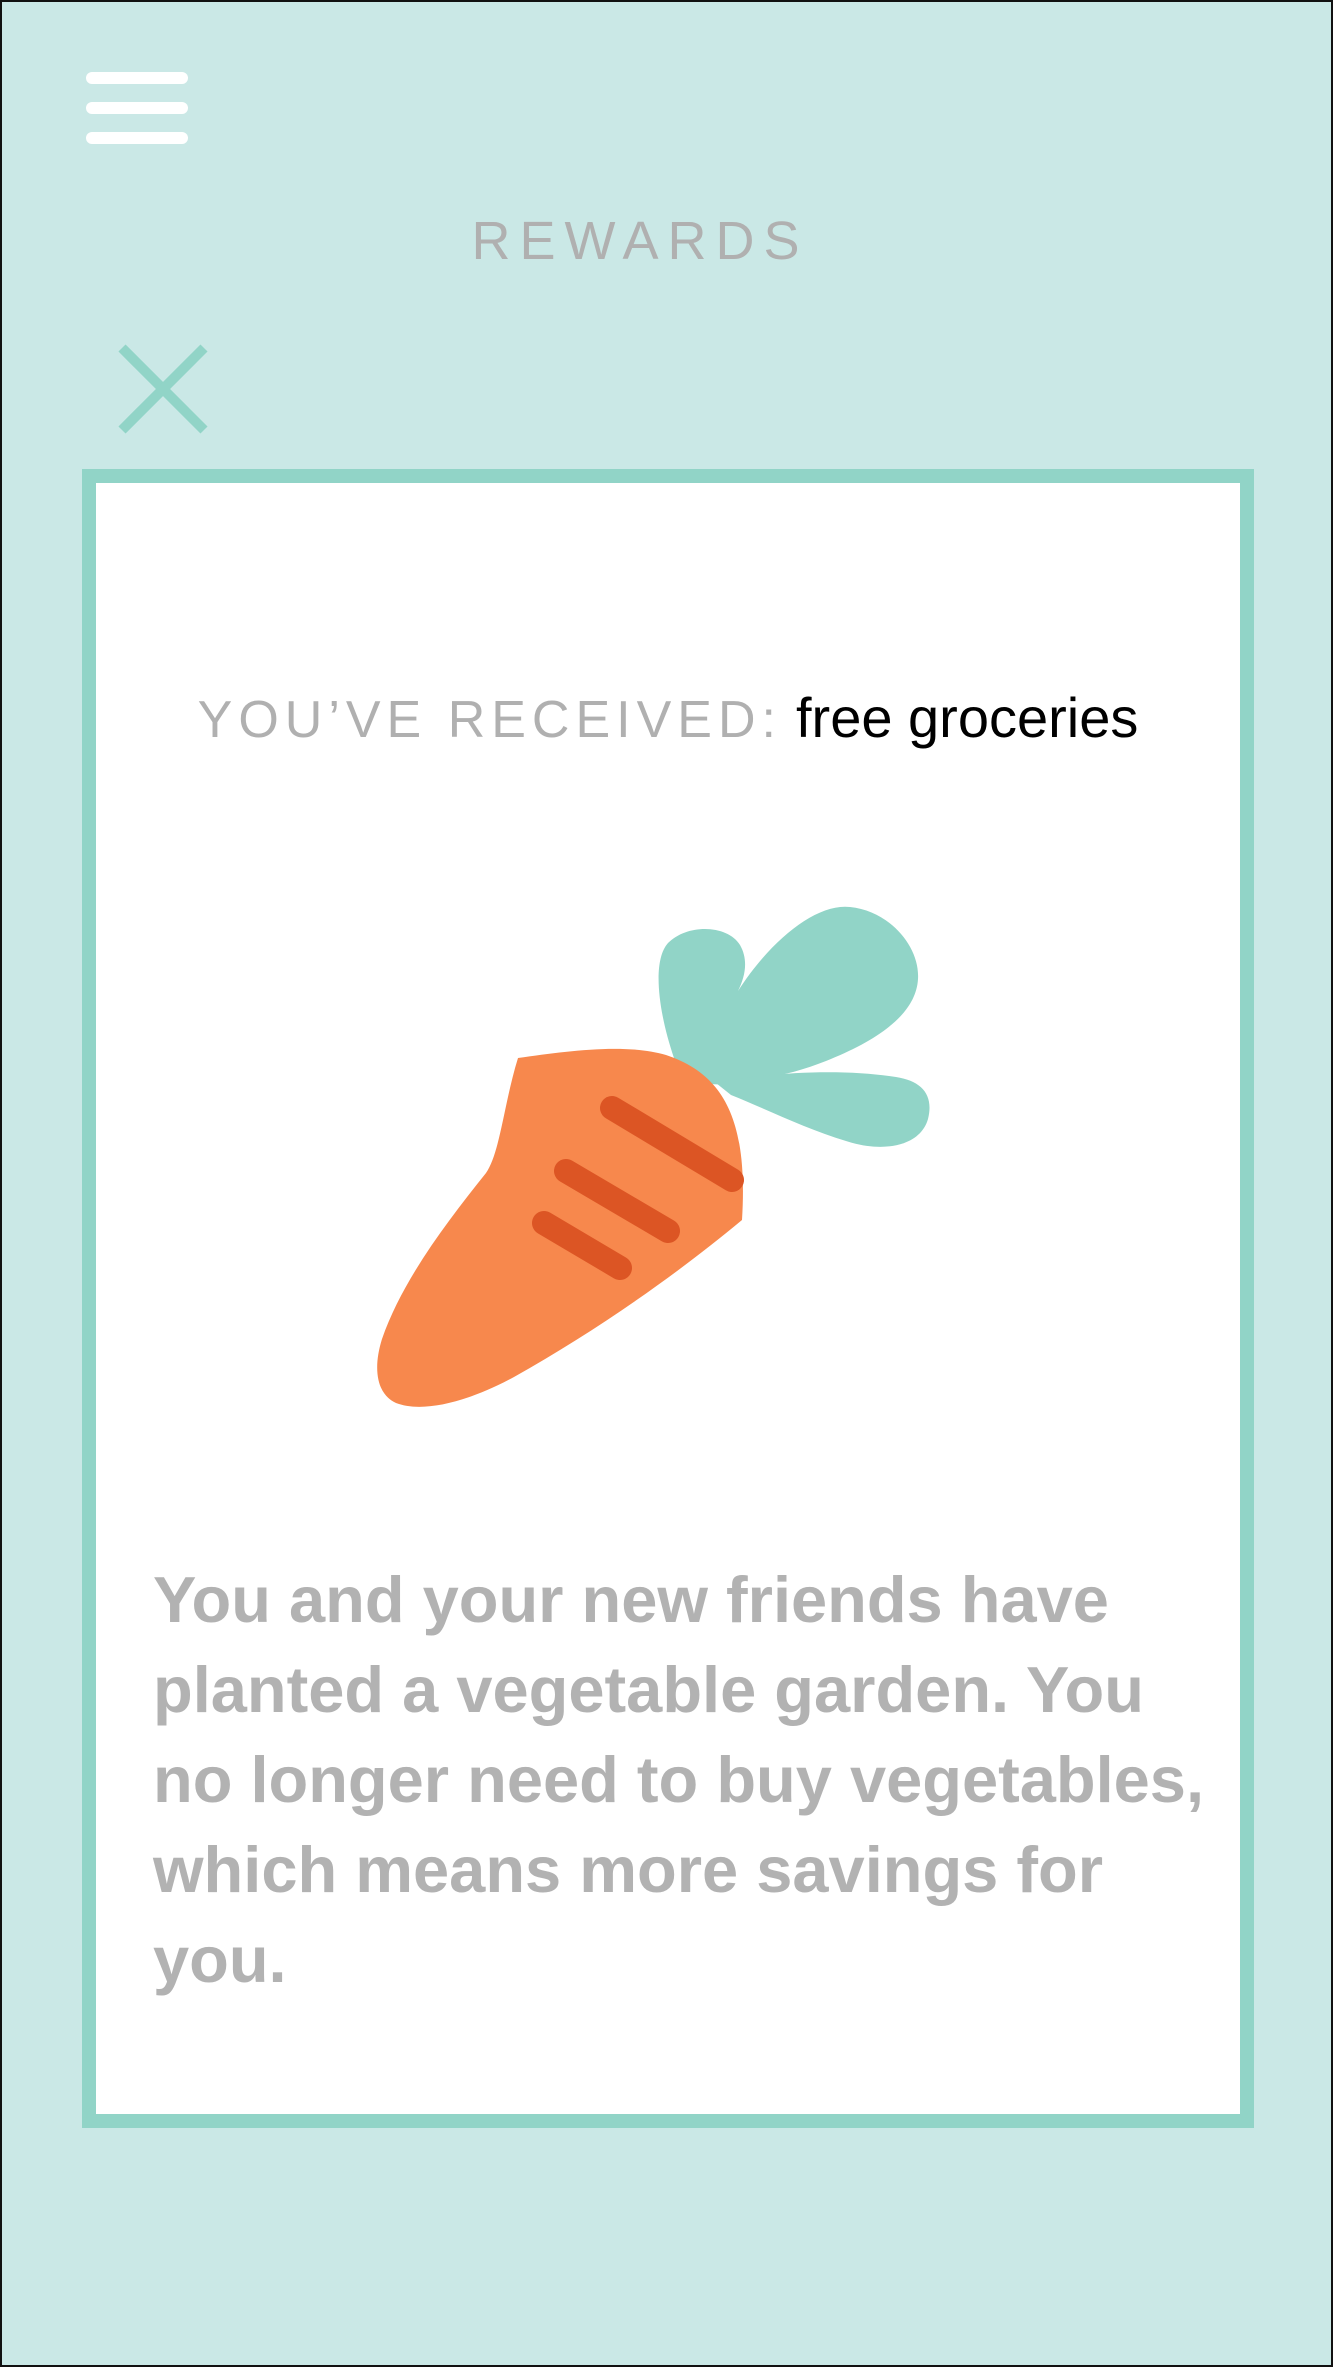 This screenshot has height=2367, width=1333. Describe the element at coordinates (489, 720) in the screenshot. I see `received-label: YOU’VE RECEIVED:` at that location.